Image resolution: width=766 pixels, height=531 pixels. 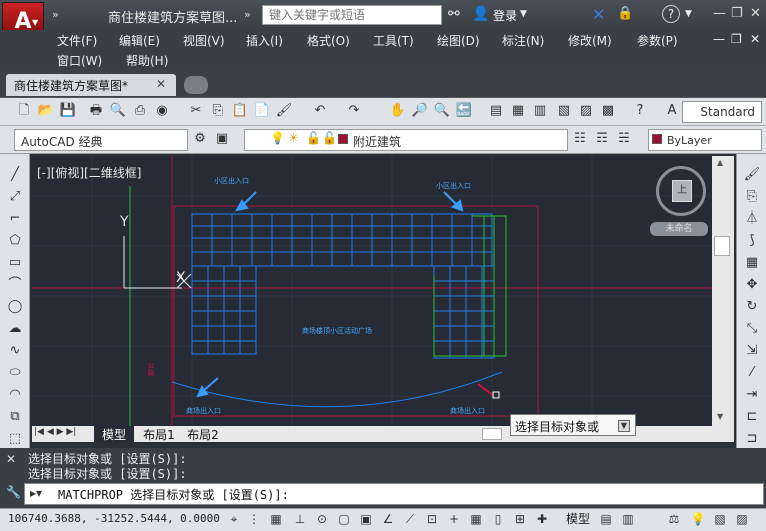 What do you see at coordinates (752, 395) in the screenshot?
I see `extend-icon: ⇥` at bounding box center [752, 395].